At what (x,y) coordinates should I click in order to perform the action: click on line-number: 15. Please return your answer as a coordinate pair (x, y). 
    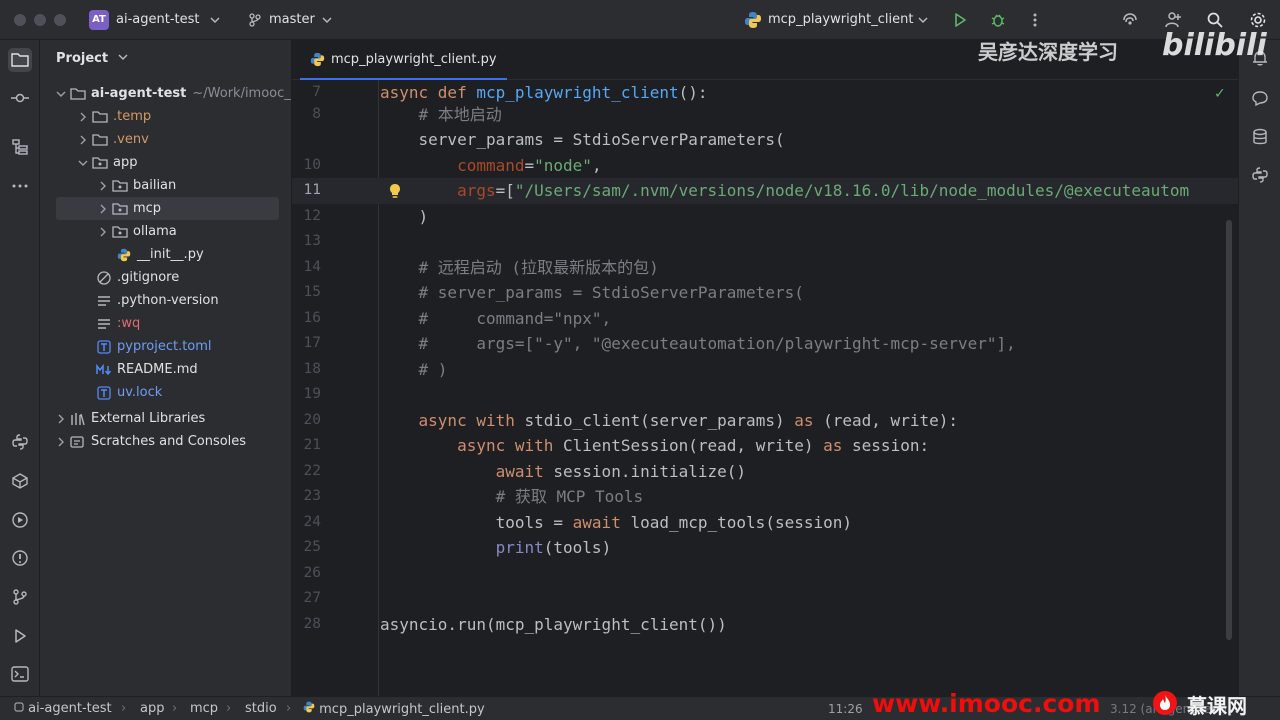
    Looking at the image, I should click on (312, 292).